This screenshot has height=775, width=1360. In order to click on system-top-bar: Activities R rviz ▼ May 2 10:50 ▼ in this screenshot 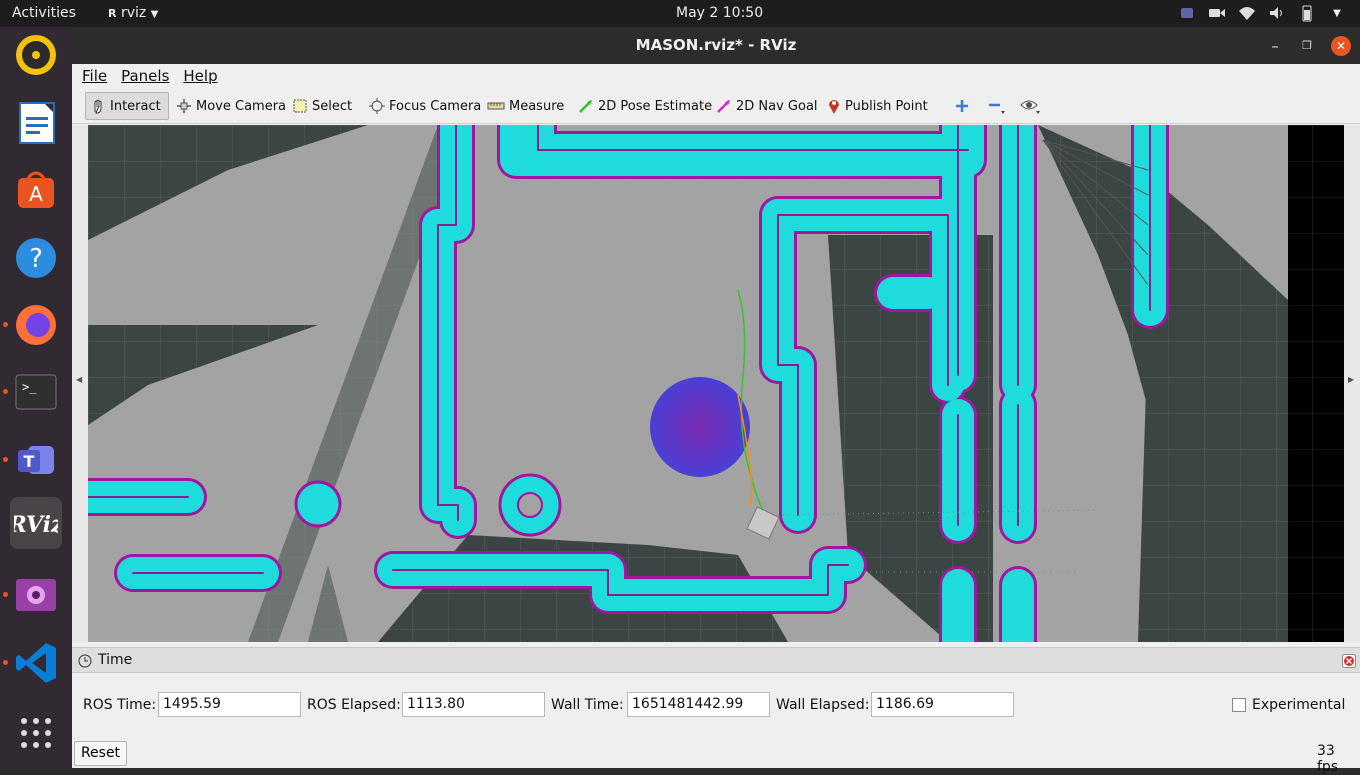, I will do `click(680, 13)`.